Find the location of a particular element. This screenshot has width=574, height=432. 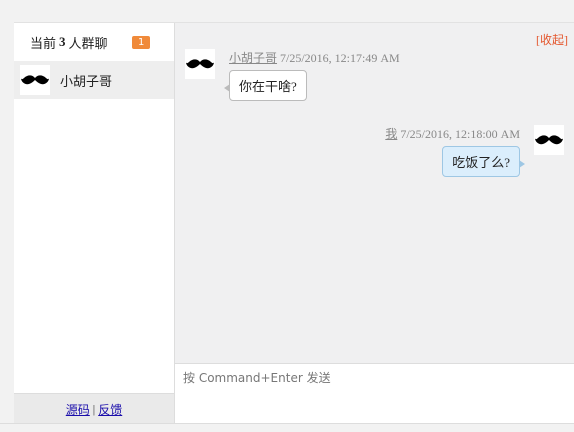

group-header-prefix: 当前 is located at coordinates (43, 43).